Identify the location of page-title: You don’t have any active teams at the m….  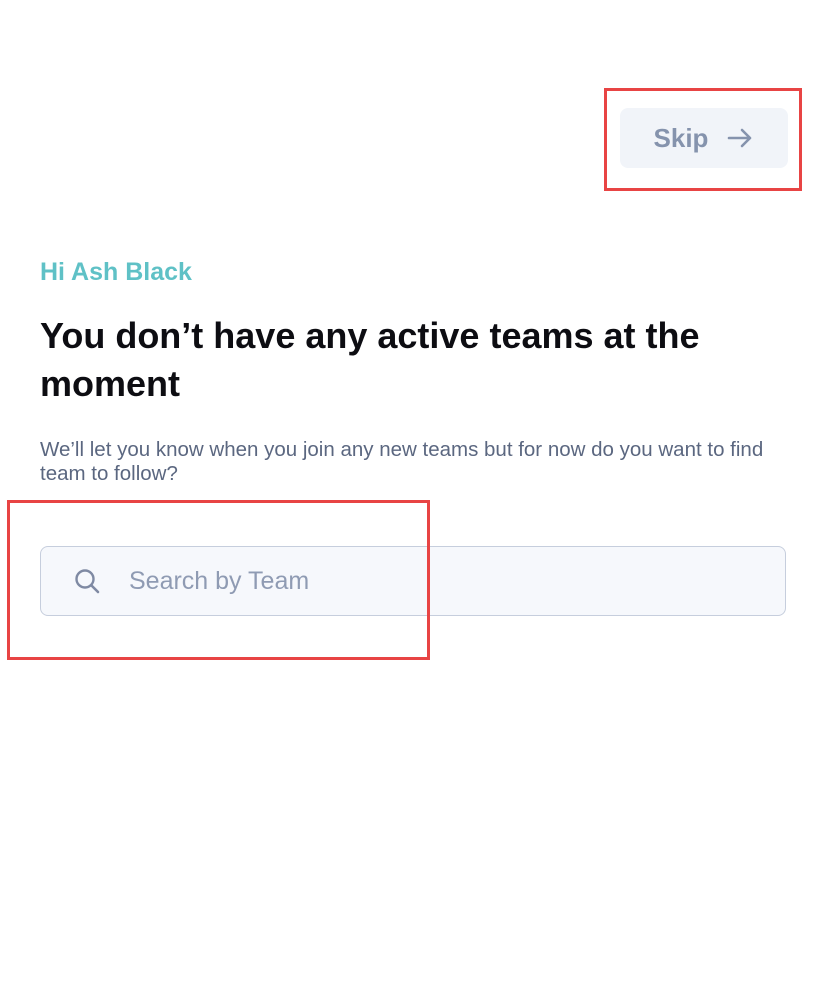
(370, 359).